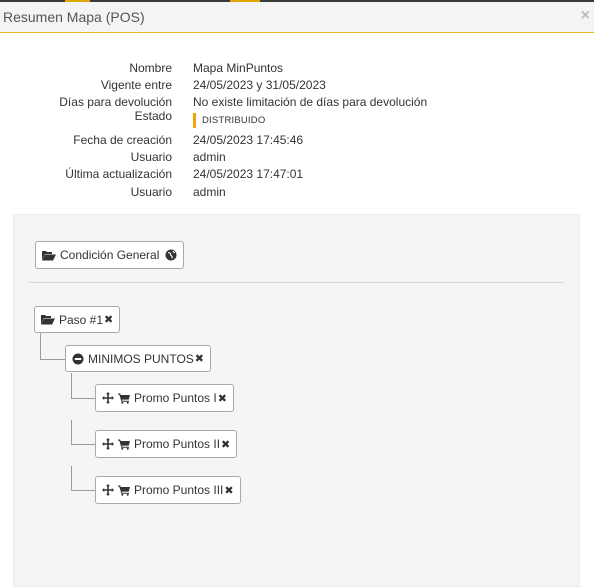 The width and height of the screenshot is (594, 587). What do you see at coordinates (177, 444) in the screenshot?
I see `promo-label: Promo Puntos II` at bounding box center [177, 444].